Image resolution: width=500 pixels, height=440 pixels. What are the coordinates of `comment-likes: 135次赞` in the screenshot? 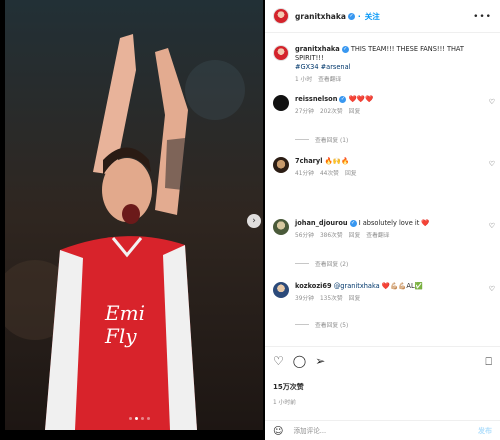 It's located at (331, 299).